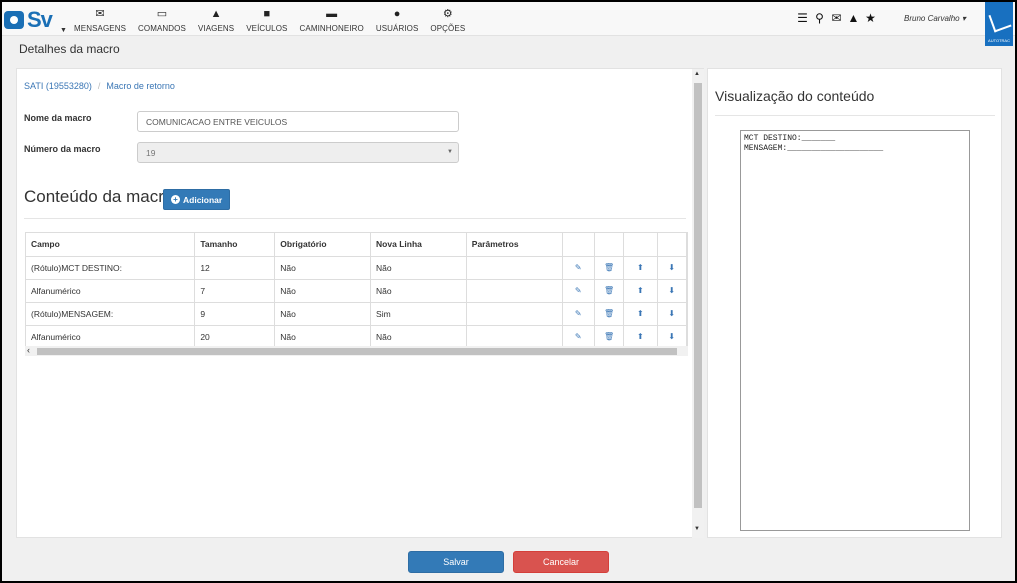  I want to click on cell-tamanho: 9, so click(235, 314).